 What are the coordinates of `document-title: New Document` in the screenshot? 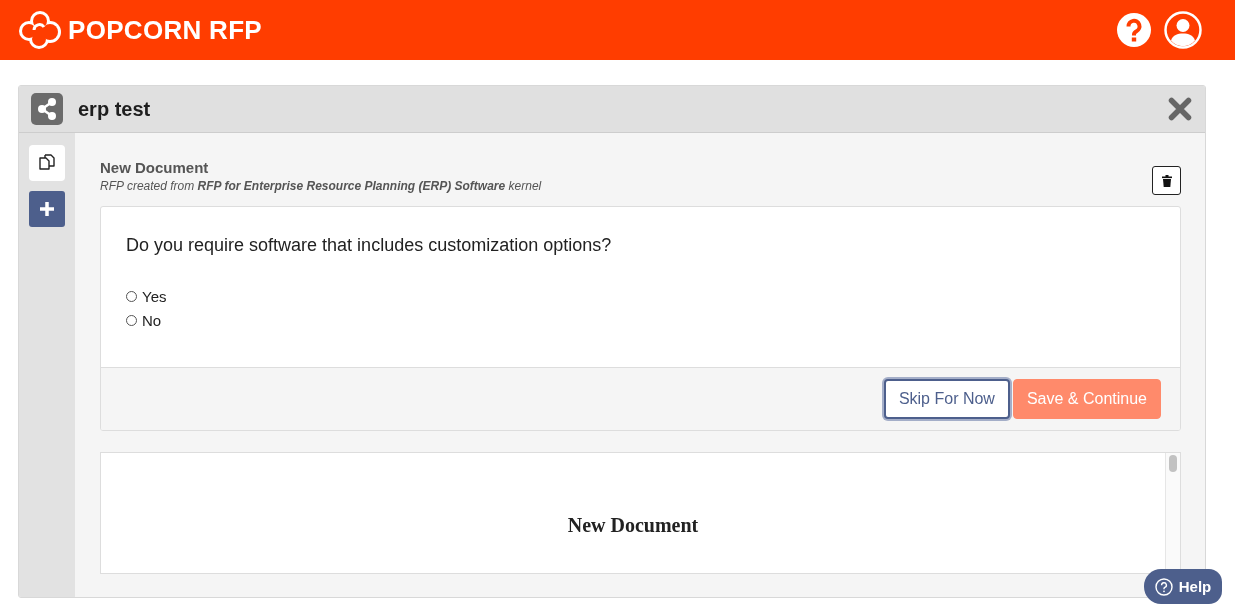 It's located at (155, 168).